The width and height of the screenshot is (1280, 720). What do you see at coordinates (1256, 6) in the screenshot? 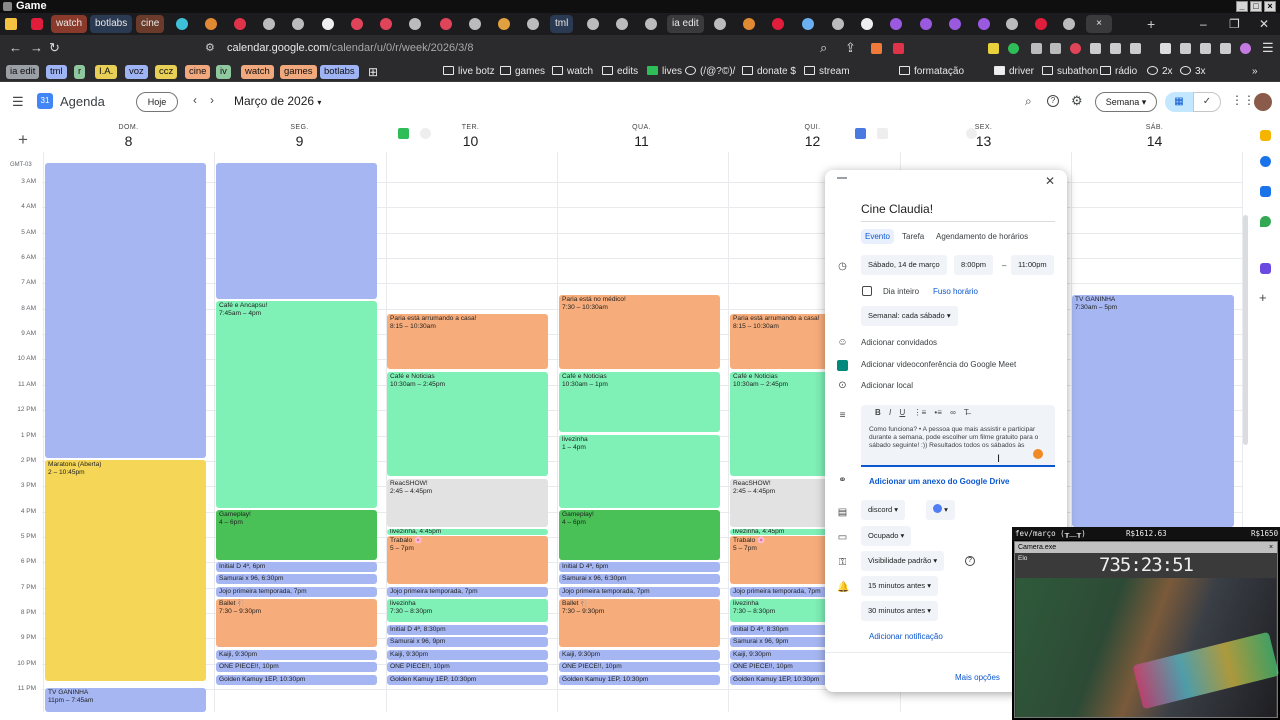
I see `maximize-icon: □` at bounding box center [1256, 6].